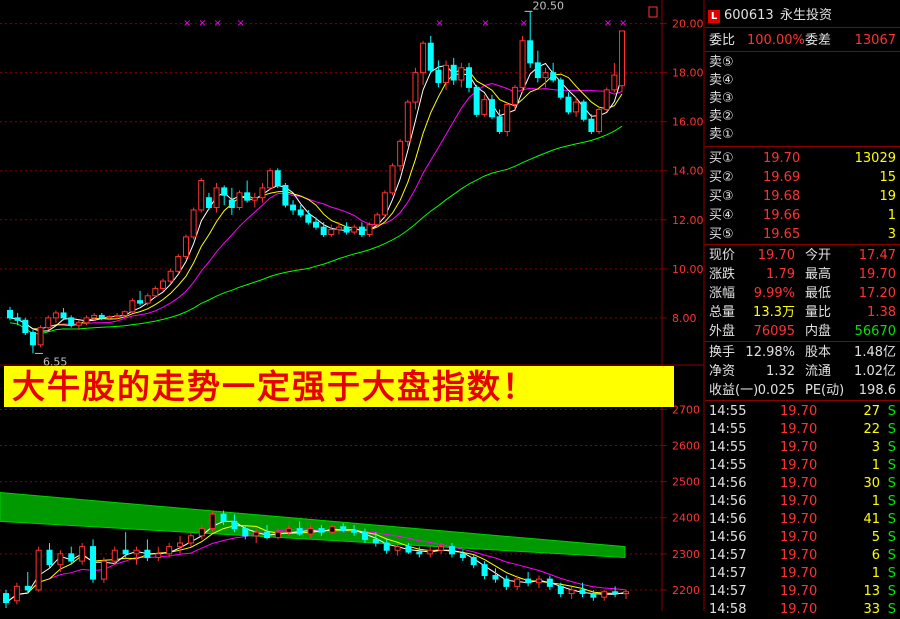  What do you see at coordinates (686, 554) in the screenshot?
I see `axis-tick-label: 2300` at bounding box center [686, 554].